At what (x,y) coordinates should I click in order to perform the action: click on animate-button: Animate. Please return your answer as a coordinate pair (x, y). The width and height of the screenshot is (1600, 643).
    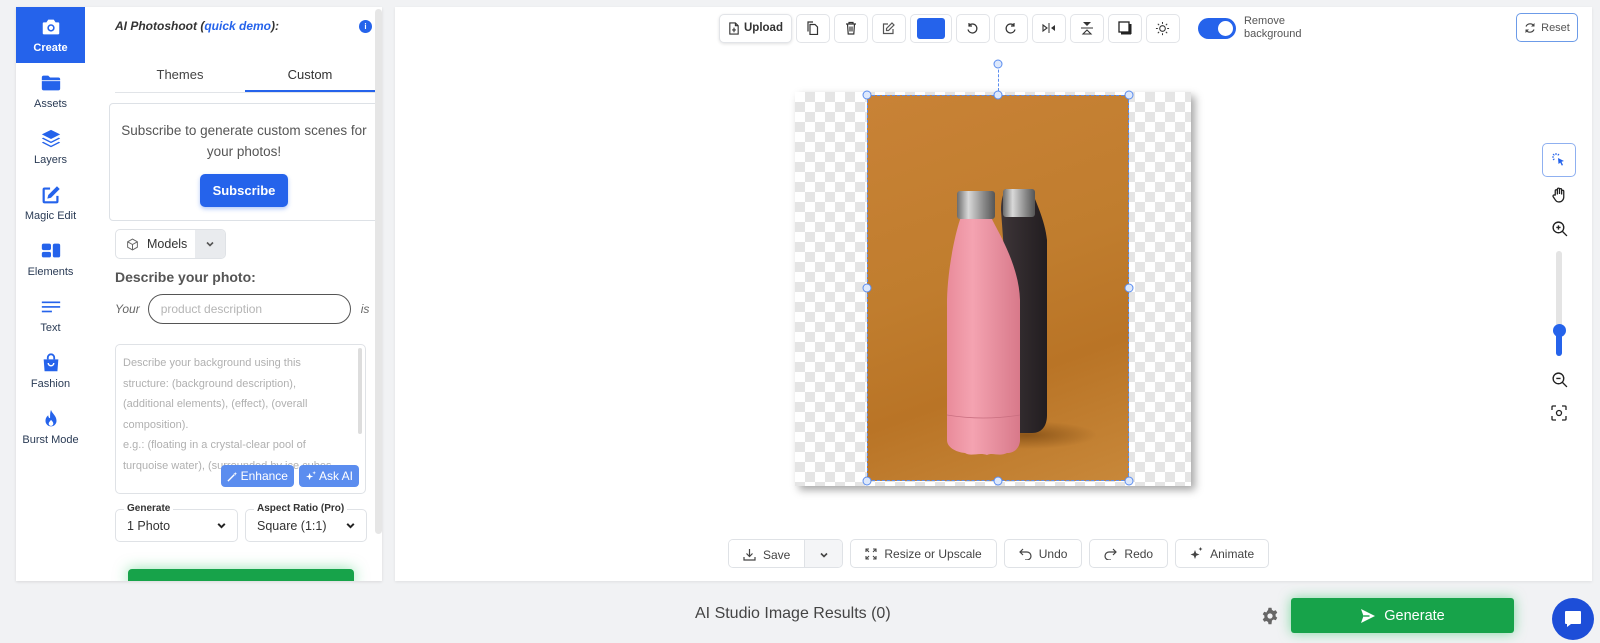
    Looking at the image, I should click on (1222, 553).